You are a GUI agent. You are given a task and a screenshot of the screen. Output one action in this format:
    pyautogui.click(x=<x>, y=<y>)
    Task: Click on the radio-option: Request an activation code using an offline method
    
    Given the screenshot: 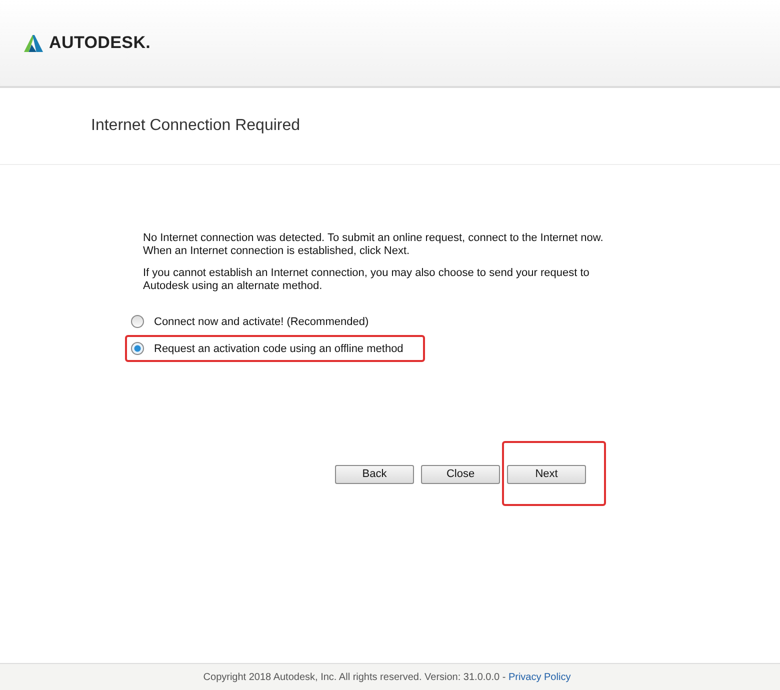 What is the action you would take?
    pyautogui.click(x=275, y=348)
    